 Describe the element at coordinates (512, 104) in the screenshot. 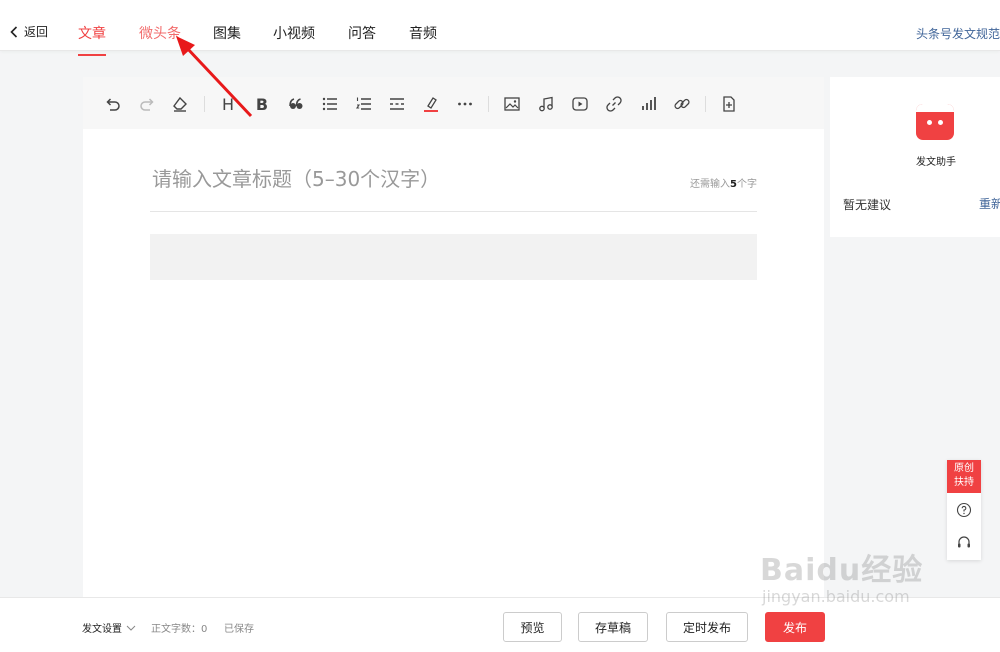

I see `image-icon` at that location.